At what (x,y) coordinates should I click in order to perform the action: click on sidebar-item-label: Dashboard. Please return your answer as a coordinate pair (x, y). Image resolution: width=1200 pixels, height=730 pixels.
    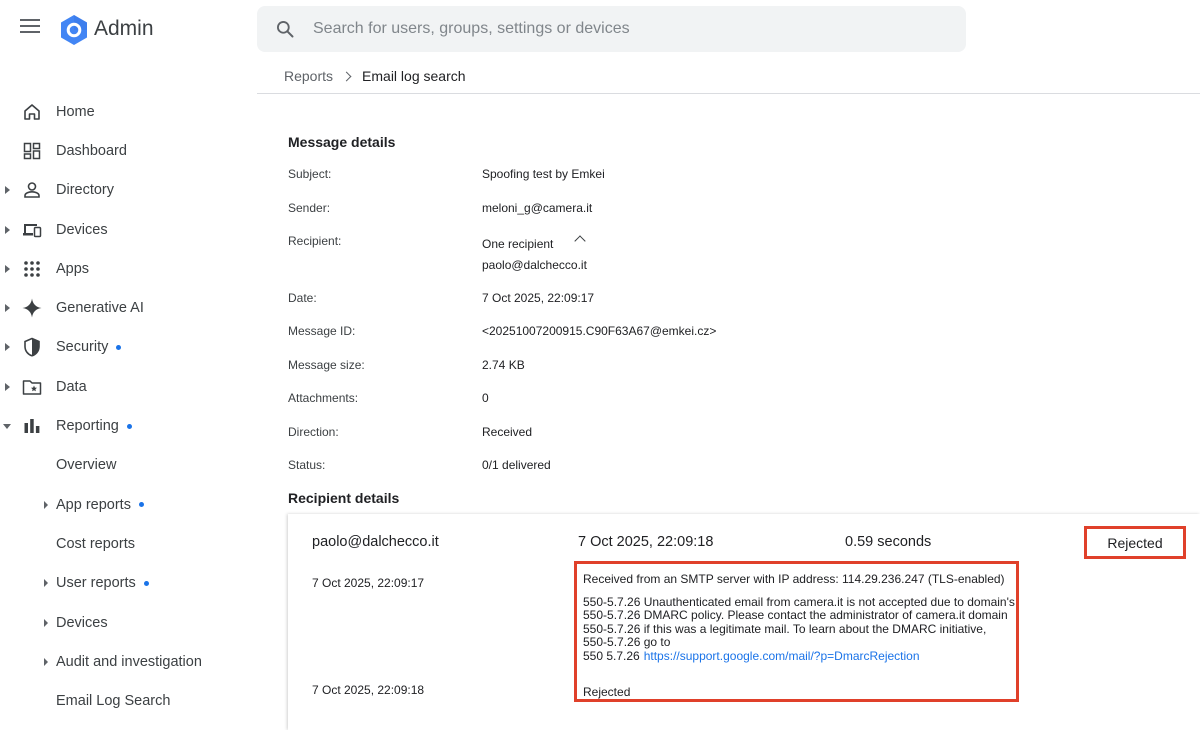
    Looking at the image, I should click on (91, 150).